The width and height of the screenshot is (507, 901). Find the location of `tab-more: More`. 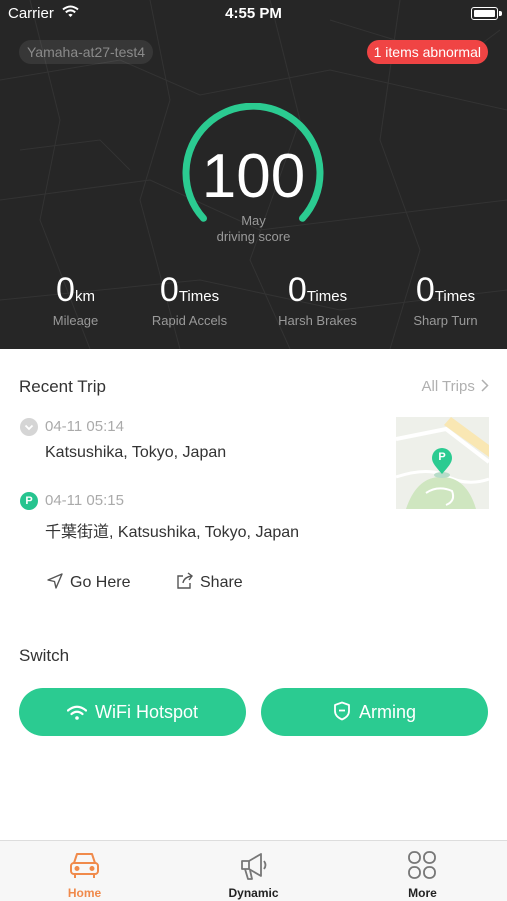

tab-more: More is located at coordinates (422, 871).